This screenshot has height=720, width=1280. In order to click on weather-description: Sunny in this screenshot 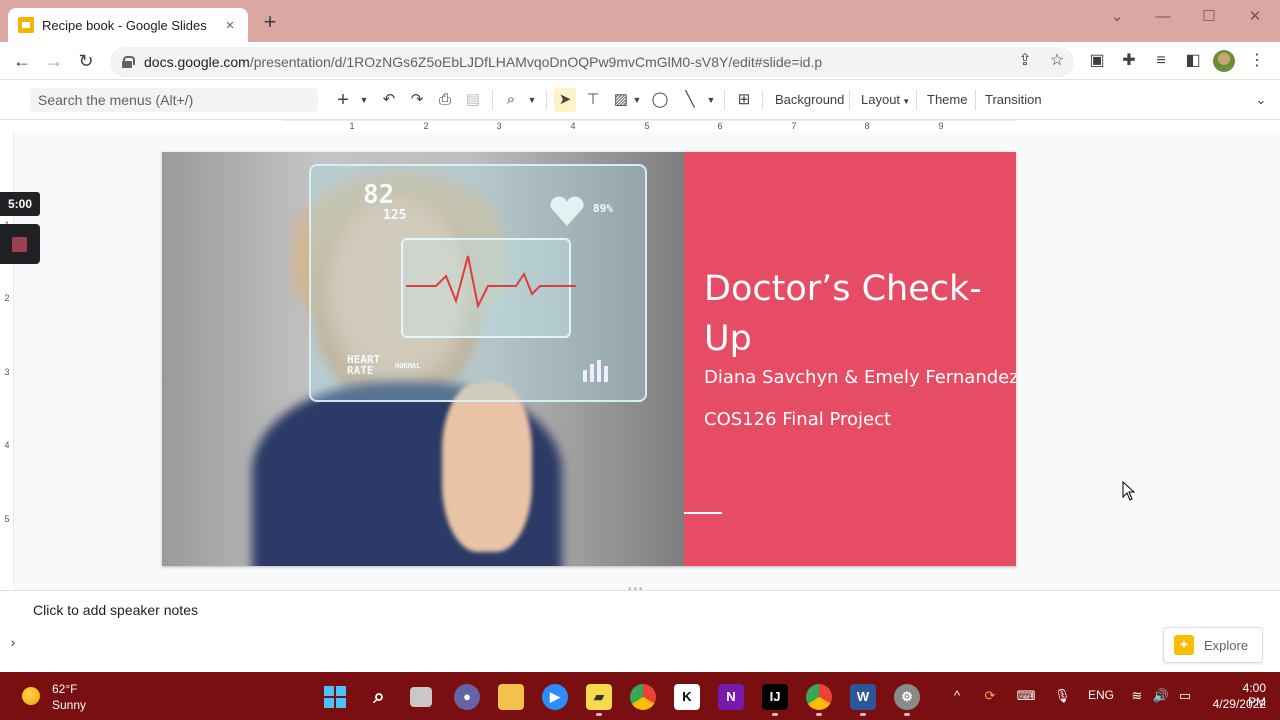, I will do `click(69, 705)`.